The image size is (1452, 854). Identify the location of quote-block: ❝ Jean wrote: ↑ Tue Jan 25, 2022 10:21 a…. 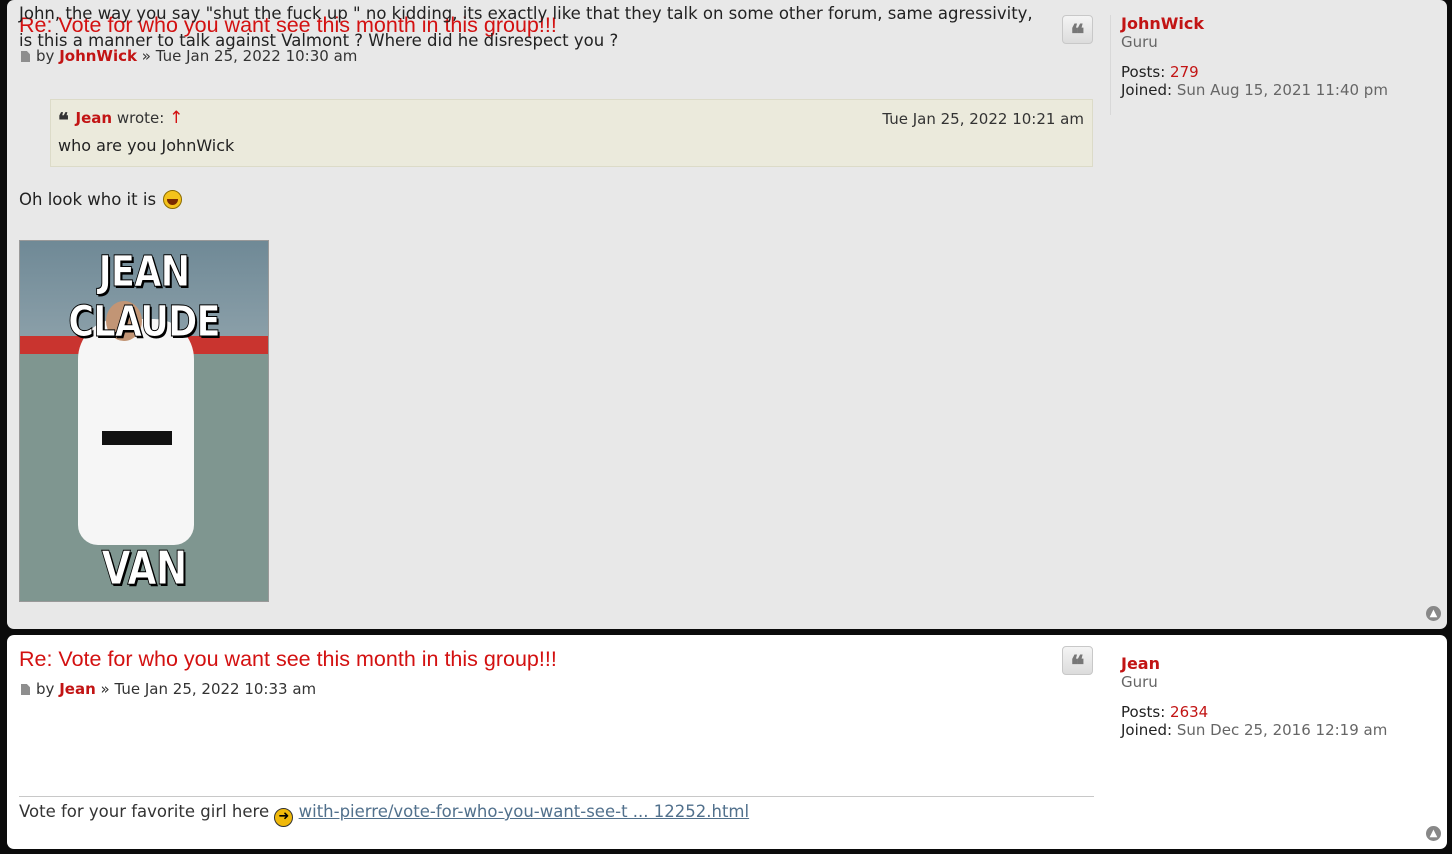
(571, 133).